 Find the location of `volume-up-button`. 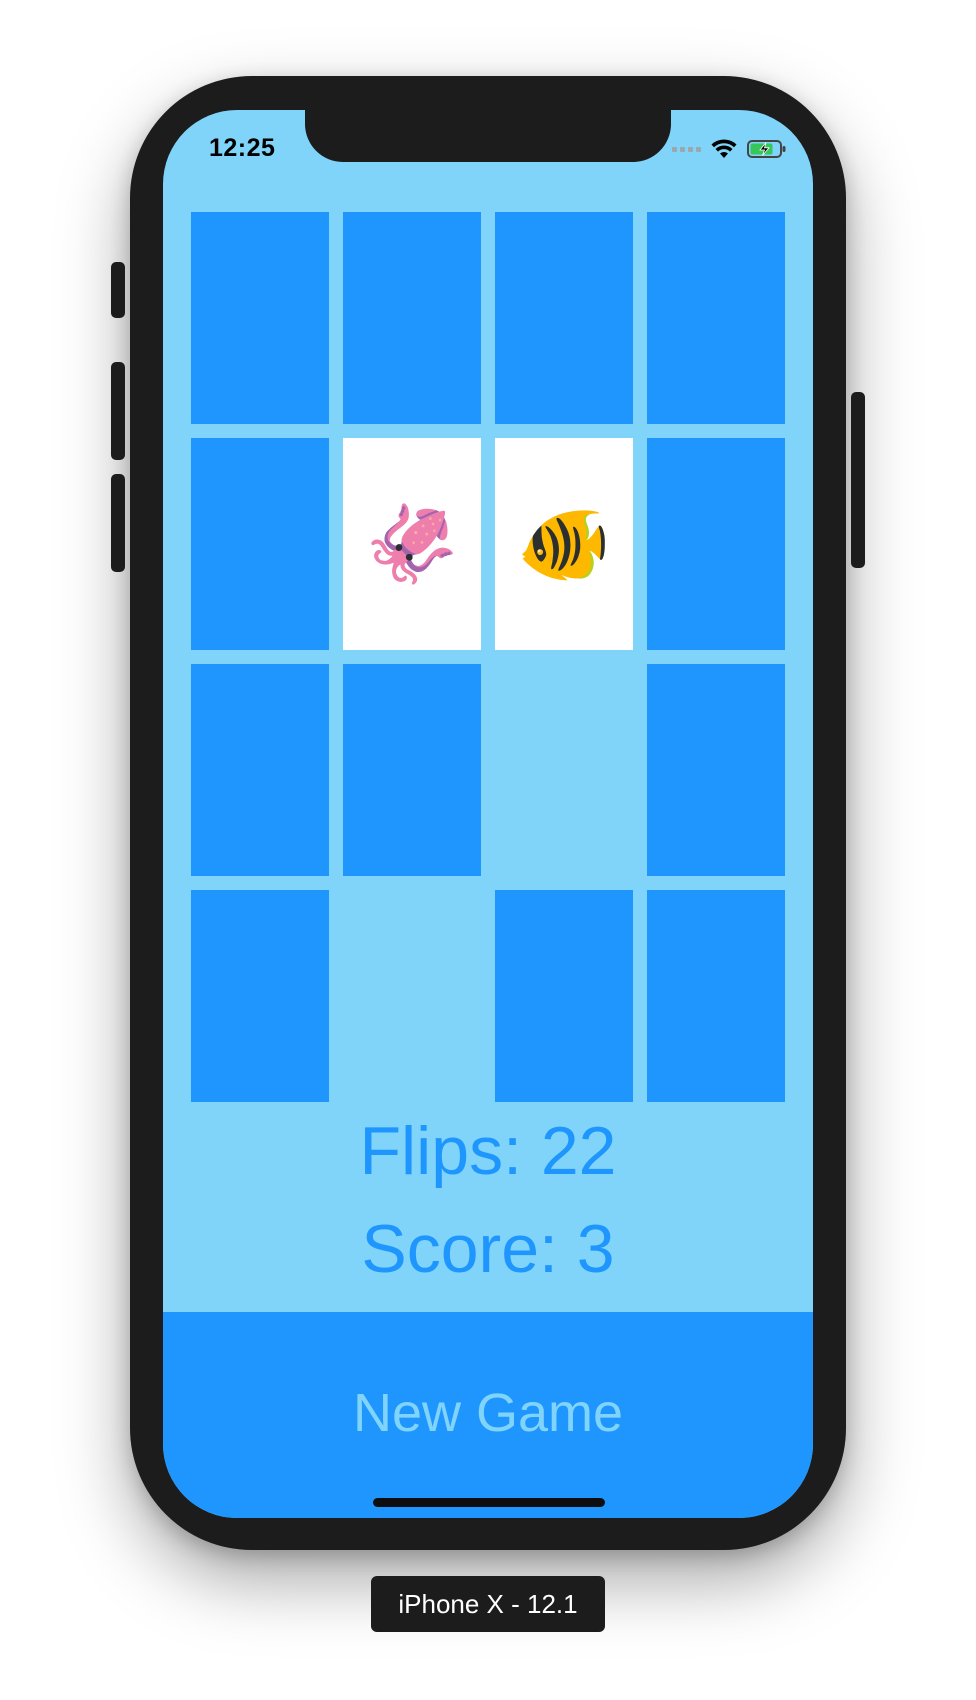

volume-up-button is located at coordinates (118, 411).